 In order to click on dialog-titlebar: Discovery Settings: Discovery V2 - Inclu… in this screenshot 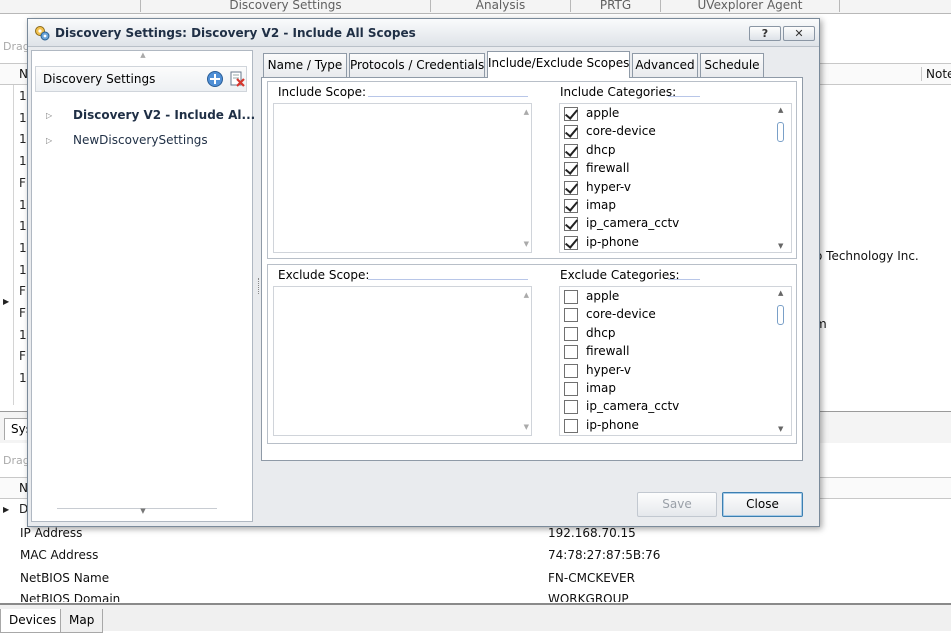, I will do `click(423, 33)`.